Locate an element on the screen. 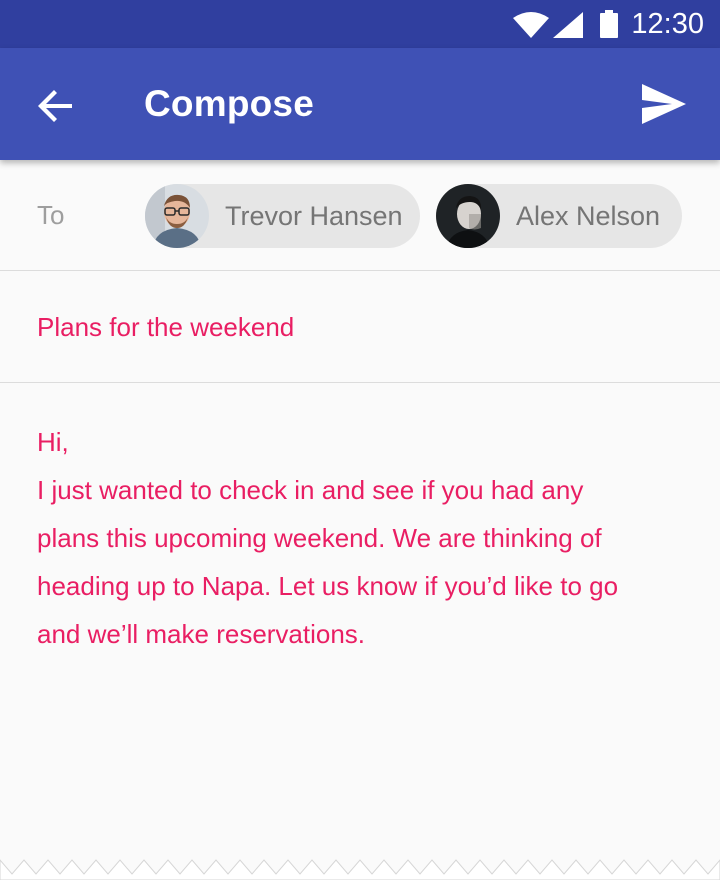  body-line: Hi, is located at coordinates (53, 442).